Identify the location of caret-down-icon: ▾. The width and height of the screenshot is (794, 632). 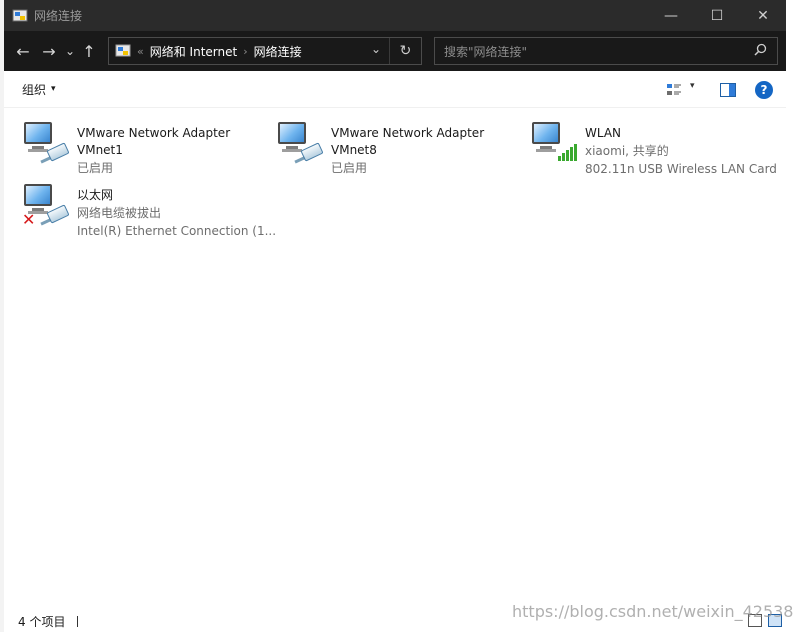
(53, 89).